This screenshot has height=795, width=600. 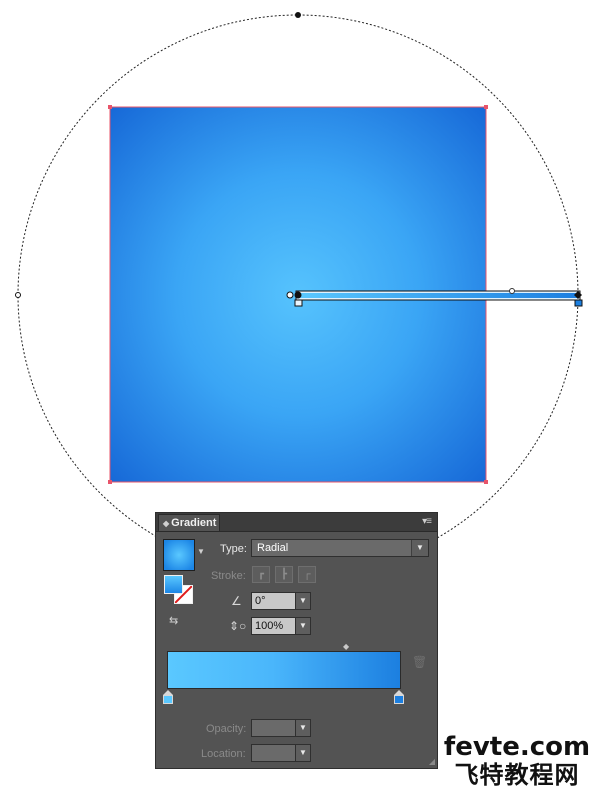 I want to click on fill-swatch, so click(x=173, y=584).